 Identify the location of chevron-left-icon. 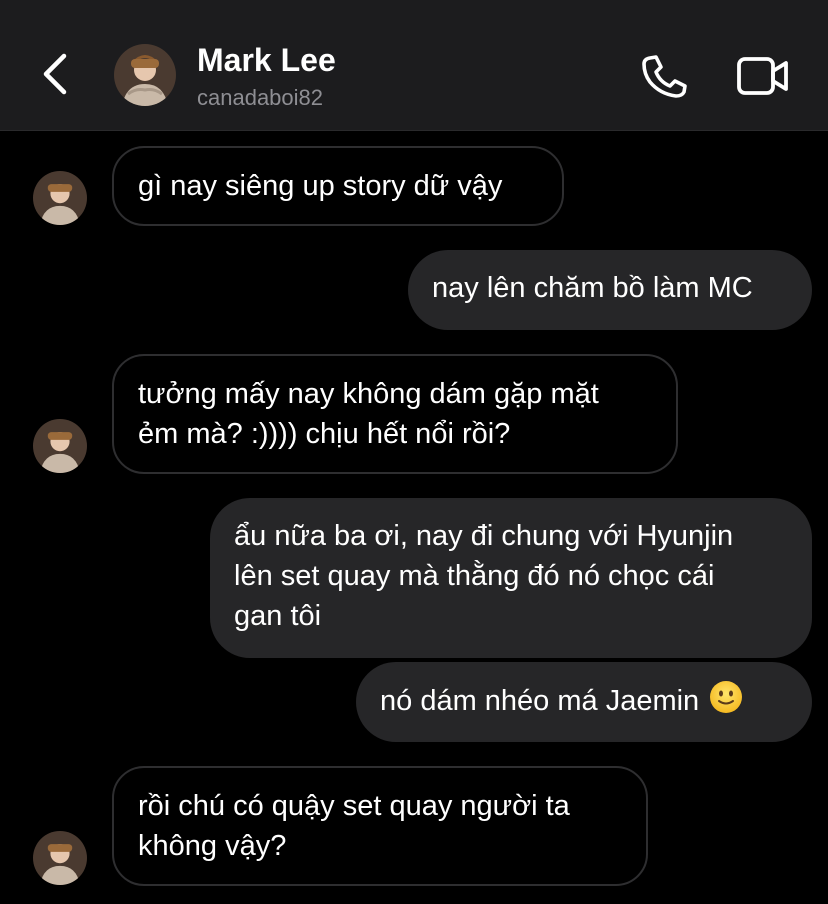
(55, 74).